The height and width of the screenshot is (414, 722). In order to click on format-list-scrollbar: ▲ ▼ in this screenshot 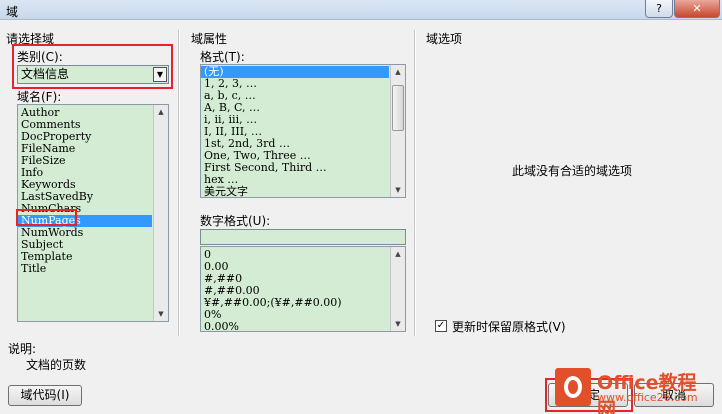, I will do `click(397, 131)`.